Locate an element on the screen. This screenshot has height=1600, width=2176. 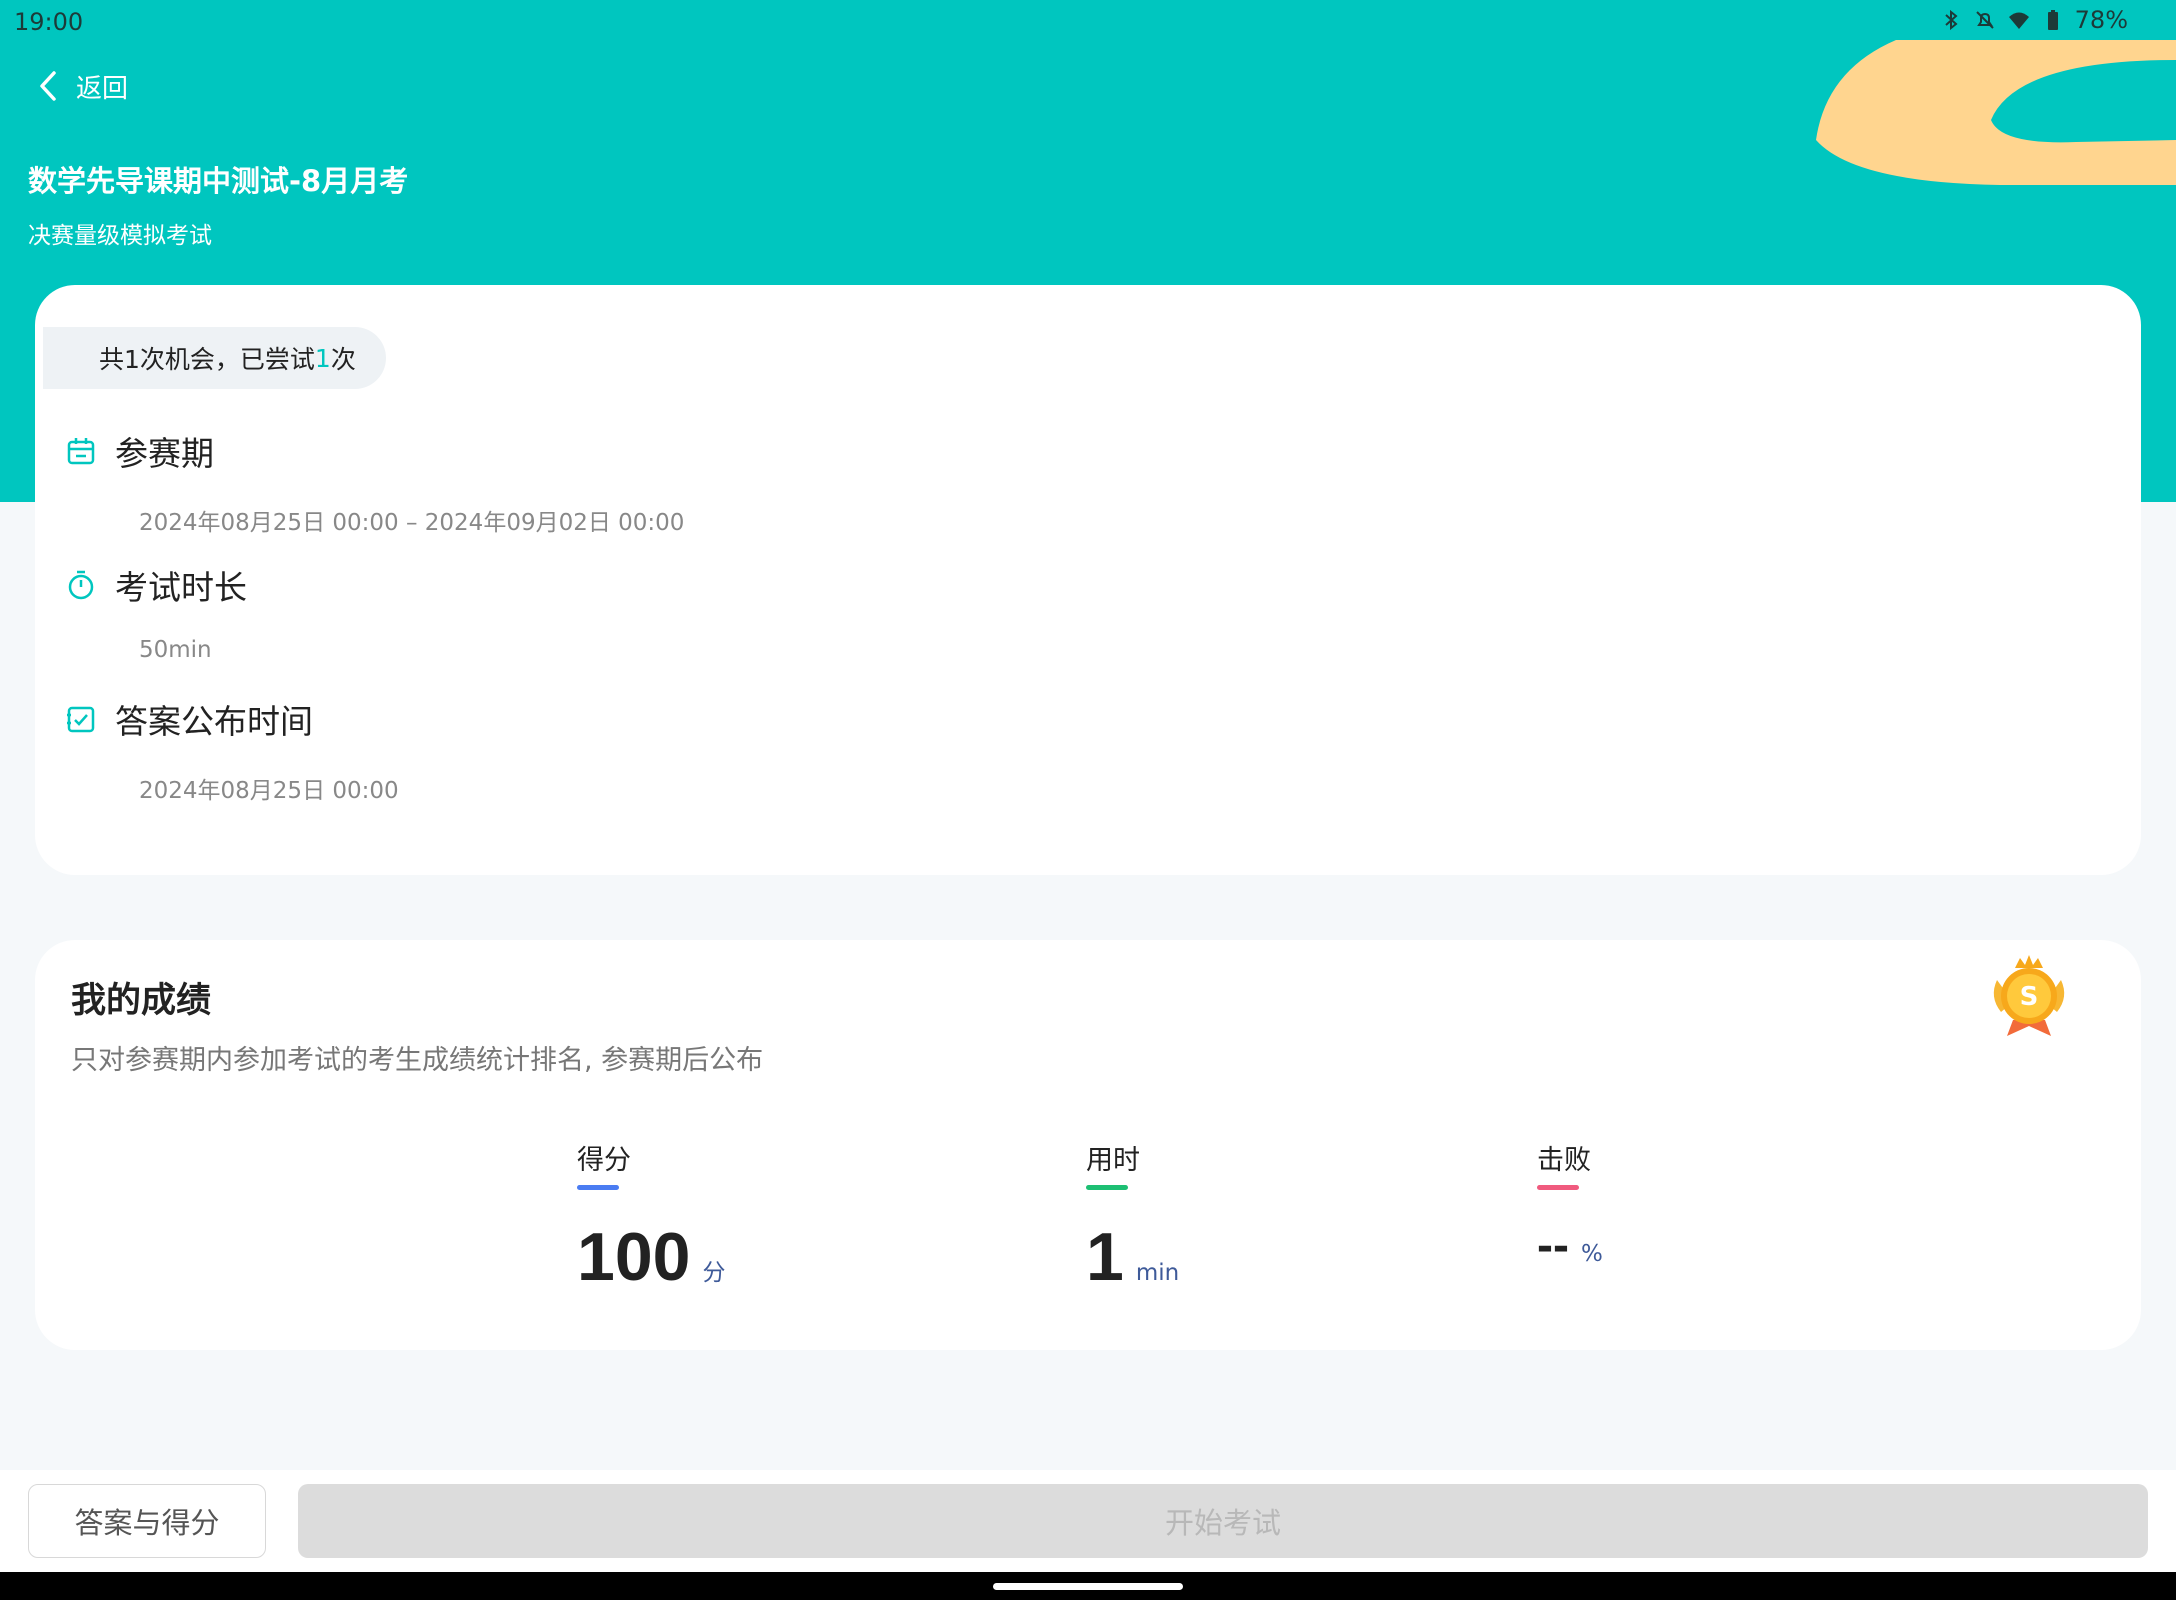
attempts-prefix: 共1次机会，已尝试 is located at coordinates (207, 359).